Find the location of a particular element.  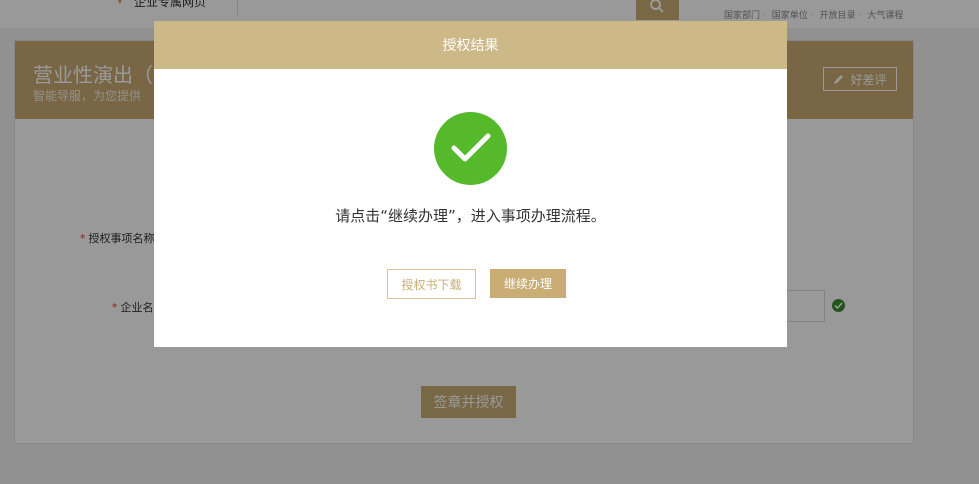

modal-title: 授权结果 is located at coordinates (470, 45).